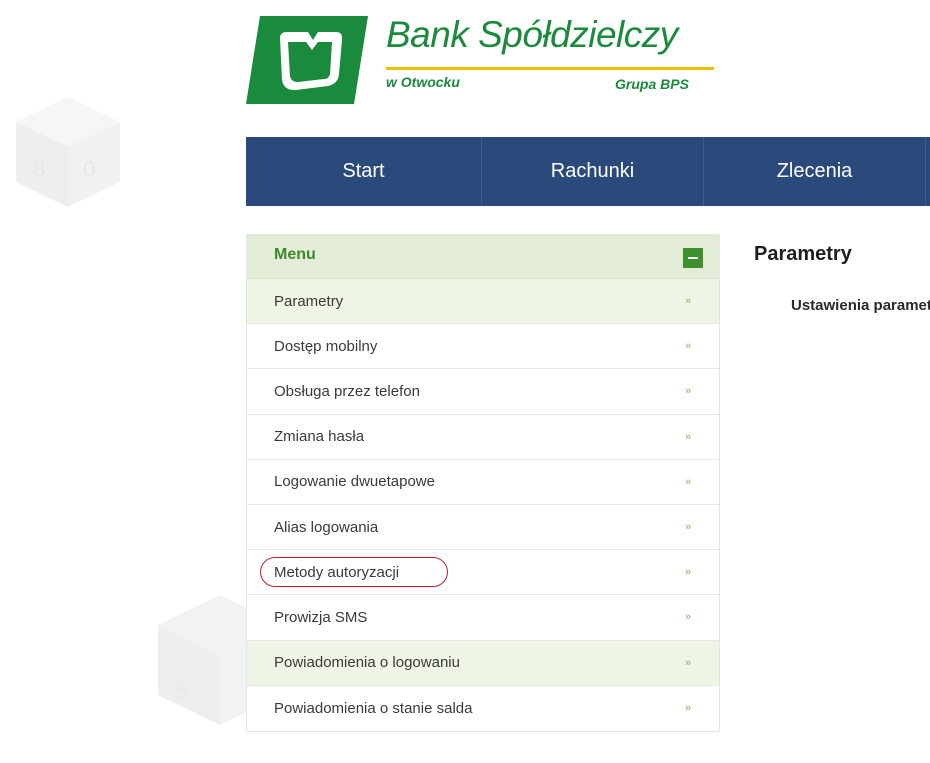 The image size is (930, 763). Describe the element at coordinates (483, 527) in the screenshot. I see `menu-item-alias-logowania: Alias logowania »` at that location.